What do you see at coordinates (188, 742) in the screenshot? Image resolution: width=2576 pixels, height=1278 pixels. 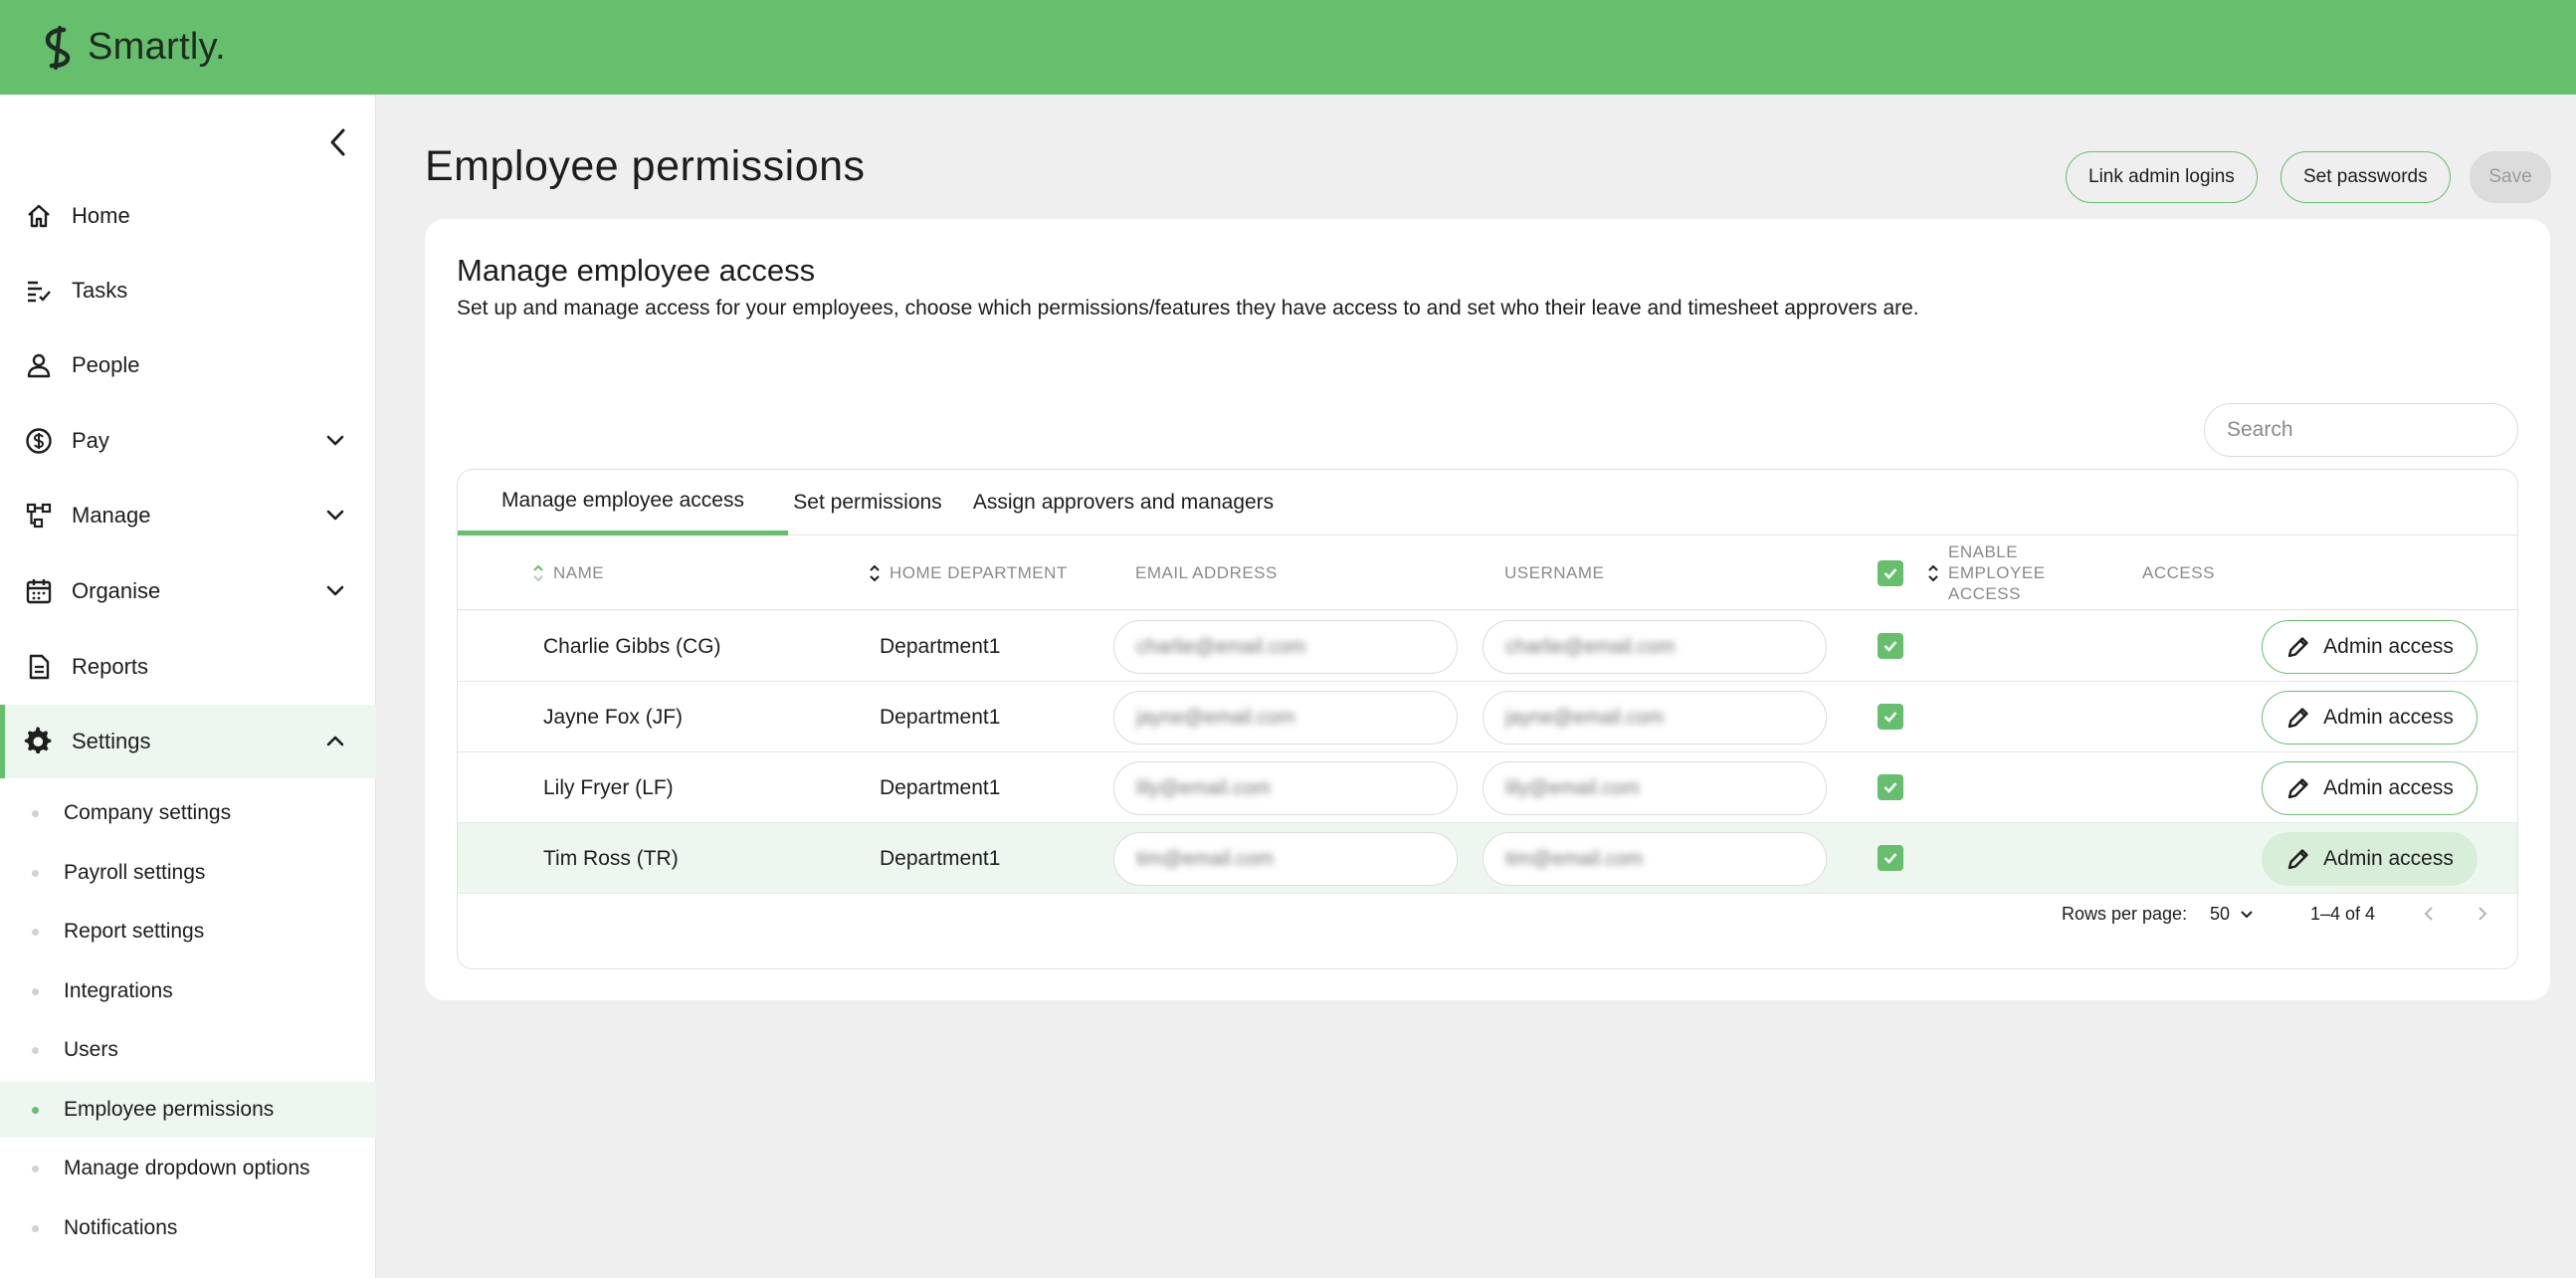 I see `sidebar-item-settings: Settings` at bounding box center [188, 742].